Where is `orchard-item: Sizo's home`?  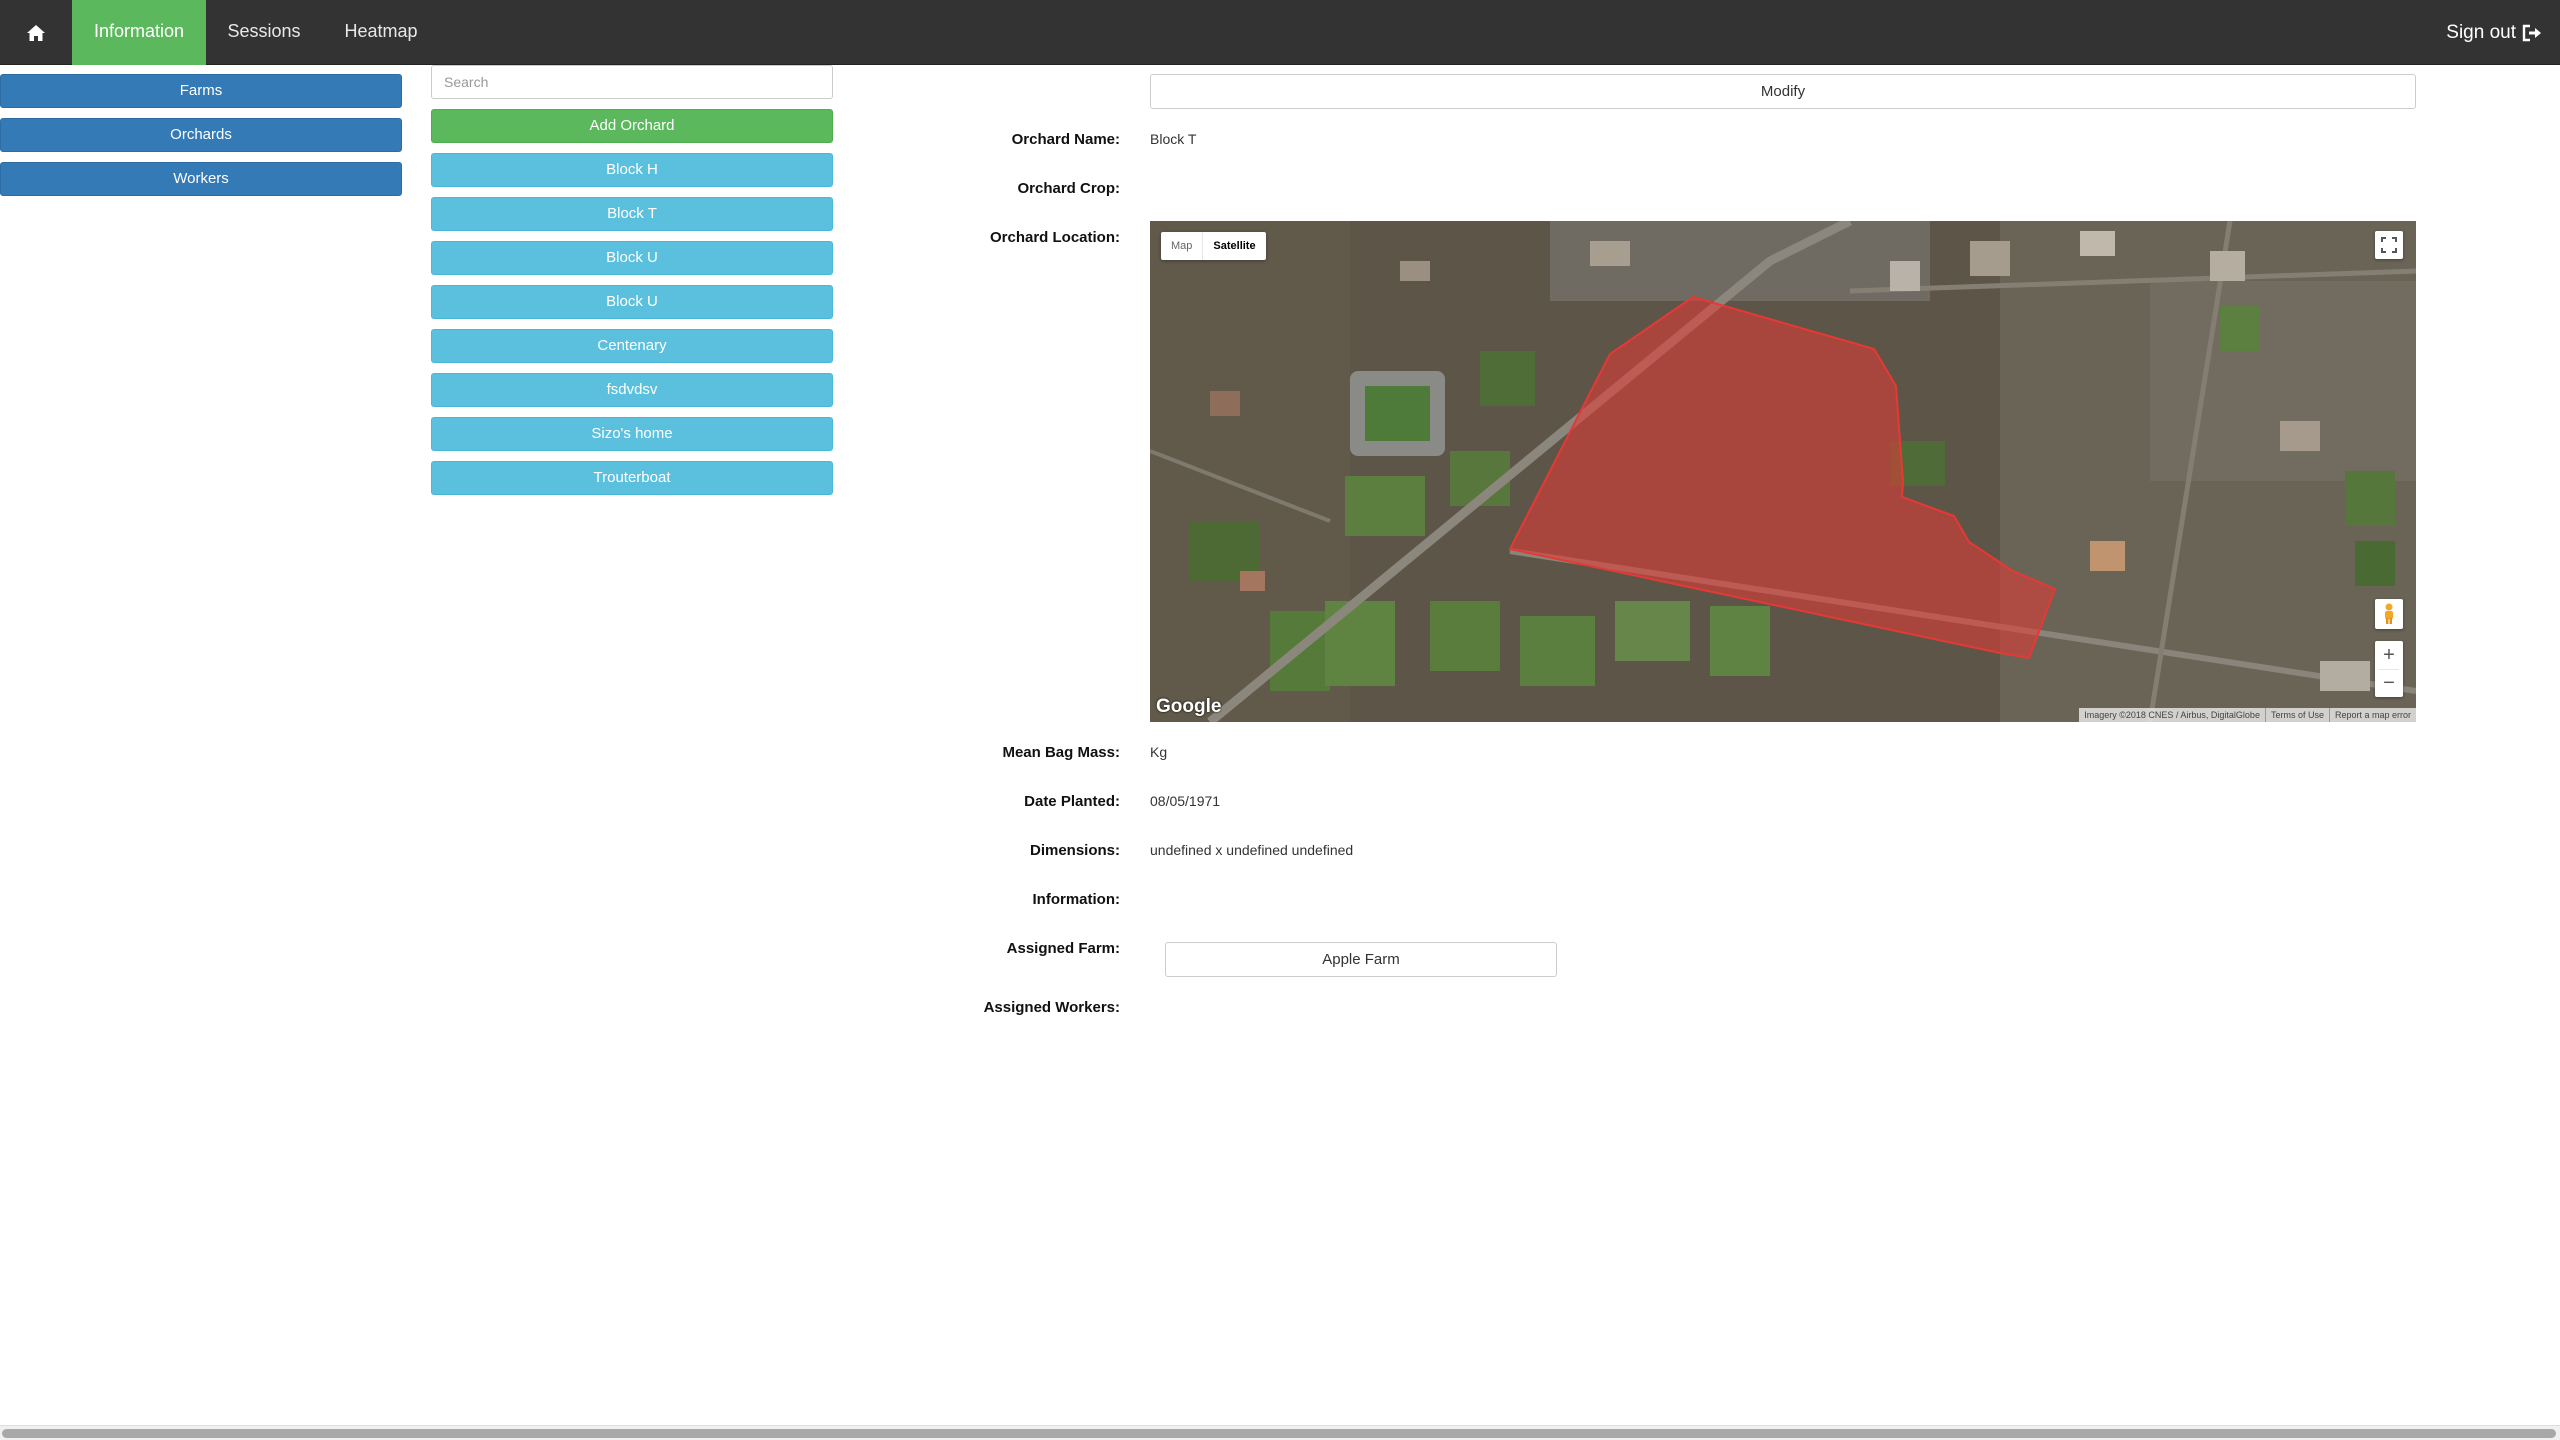
orchard-item: Sizo's home is located at coordinates (632, 434).